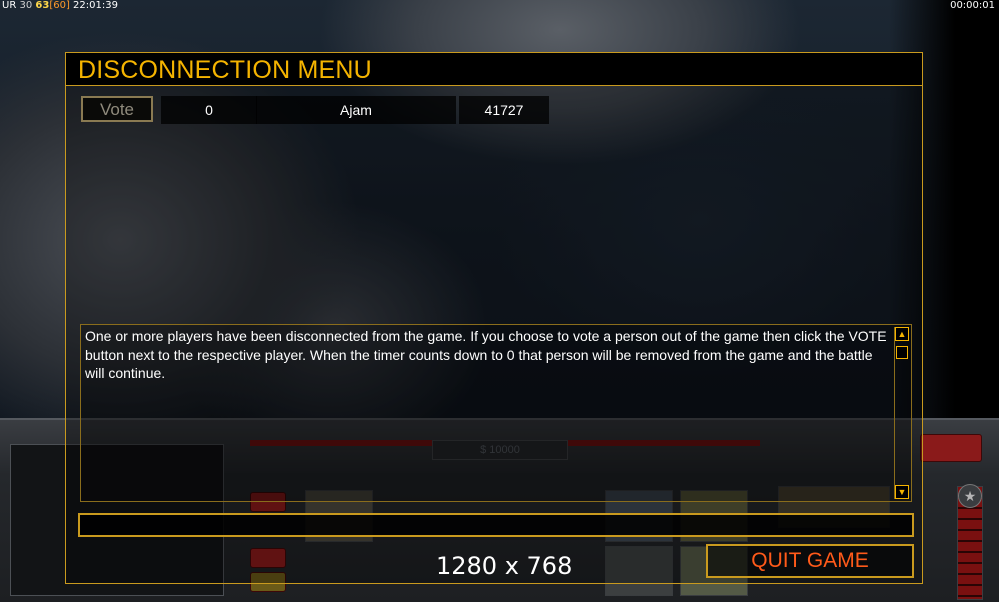 The width and height of the screenshot is (999, 602). Describe the element at coordinates (26, 5) in the screenshot. I see `status-value-1: 30` at that location.